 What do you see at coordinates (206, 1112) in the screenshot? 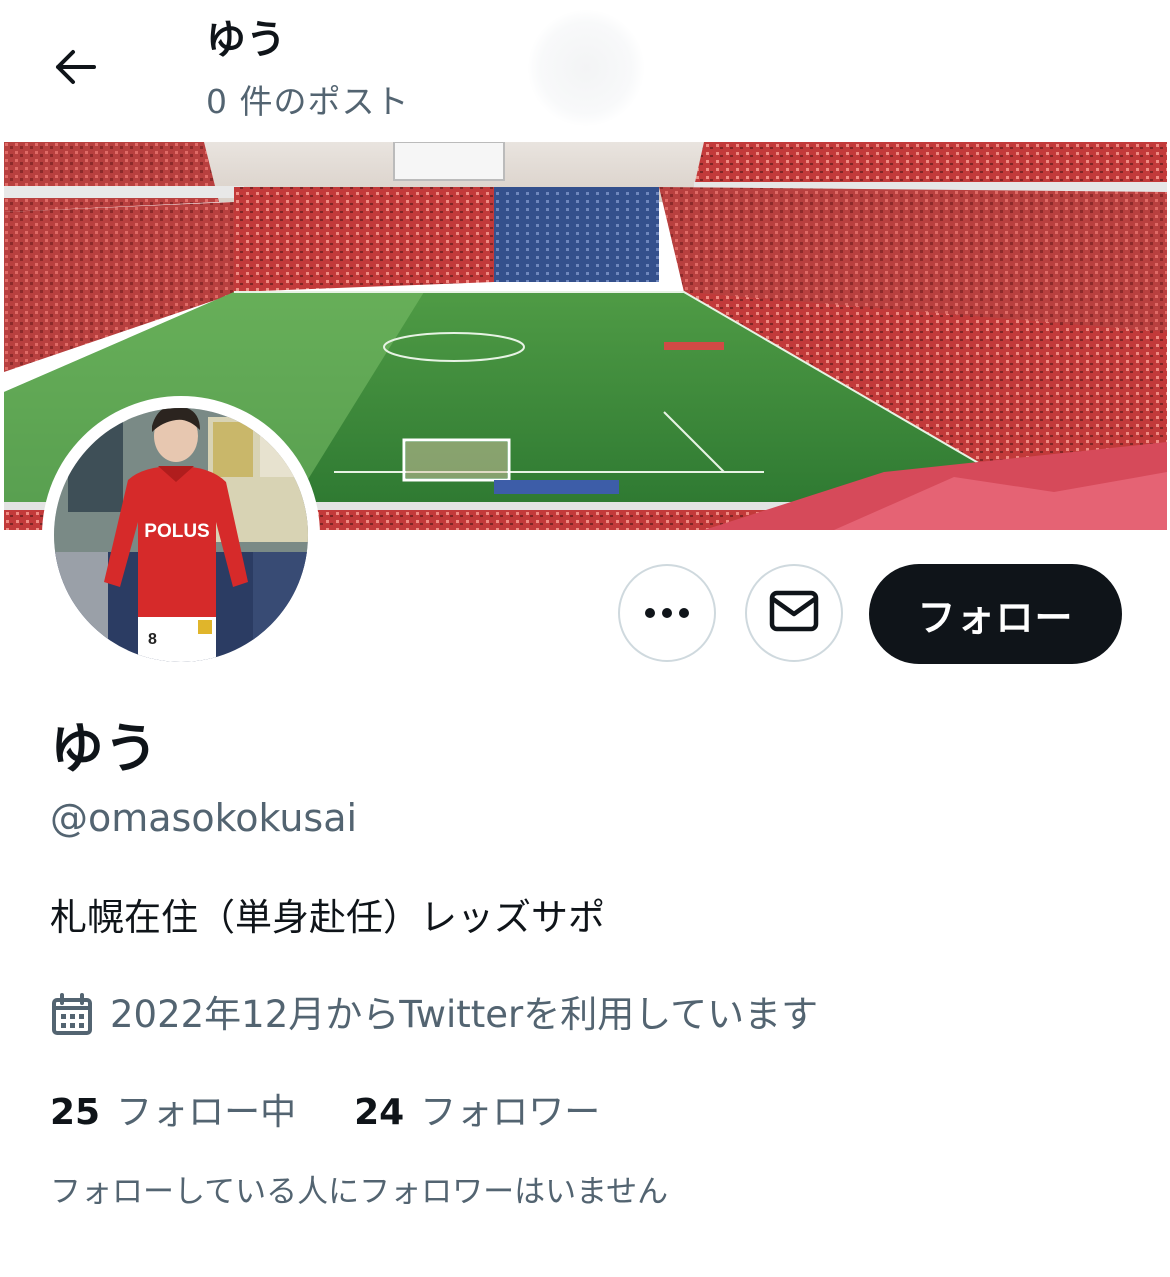
I see `following-label: フォロー中` at bounding box center [206, 1112].